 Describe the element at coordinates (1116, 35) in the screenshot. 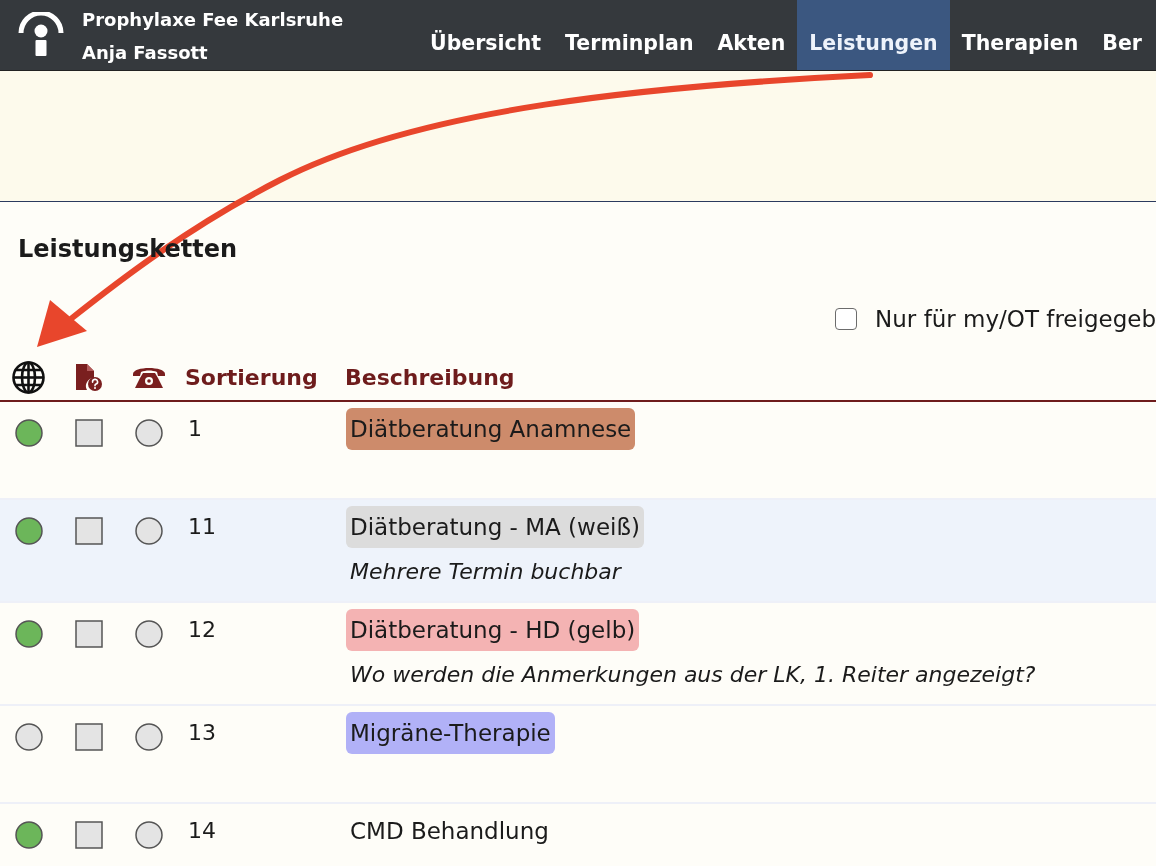

I see `nav-tab: Ber` at that location.